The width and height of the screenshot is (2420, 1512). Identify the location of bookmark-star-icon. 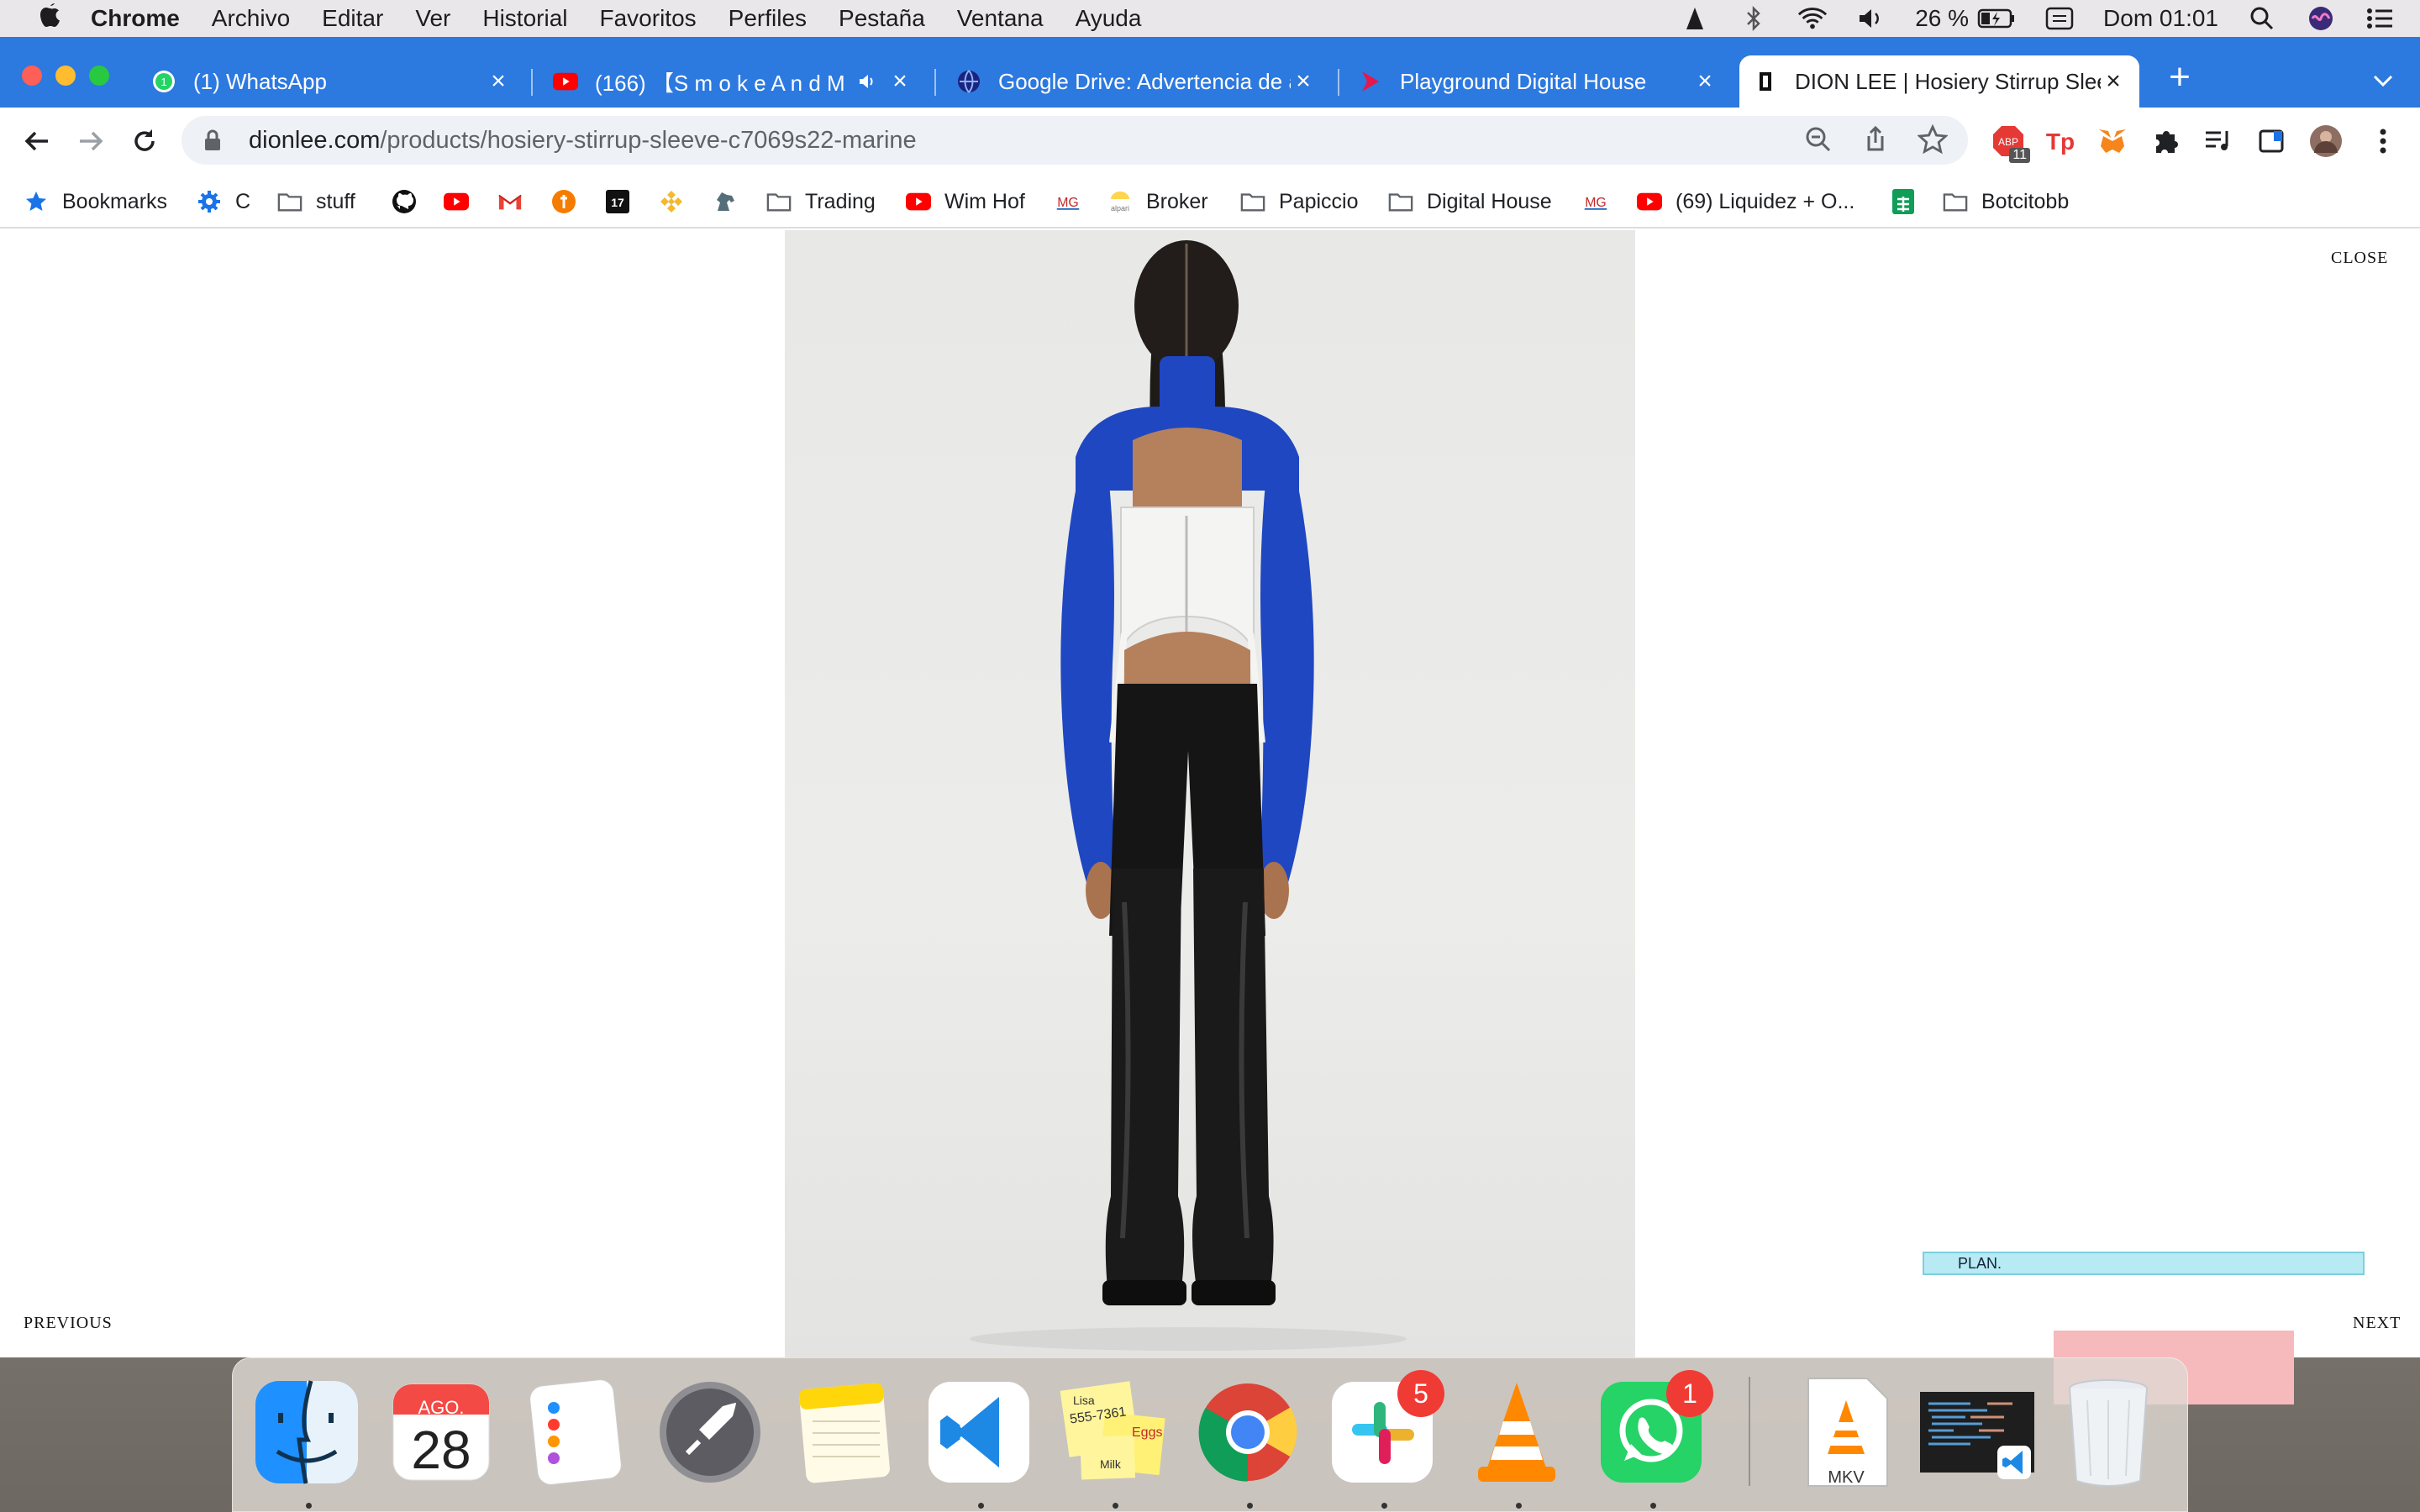
(1933, 139).